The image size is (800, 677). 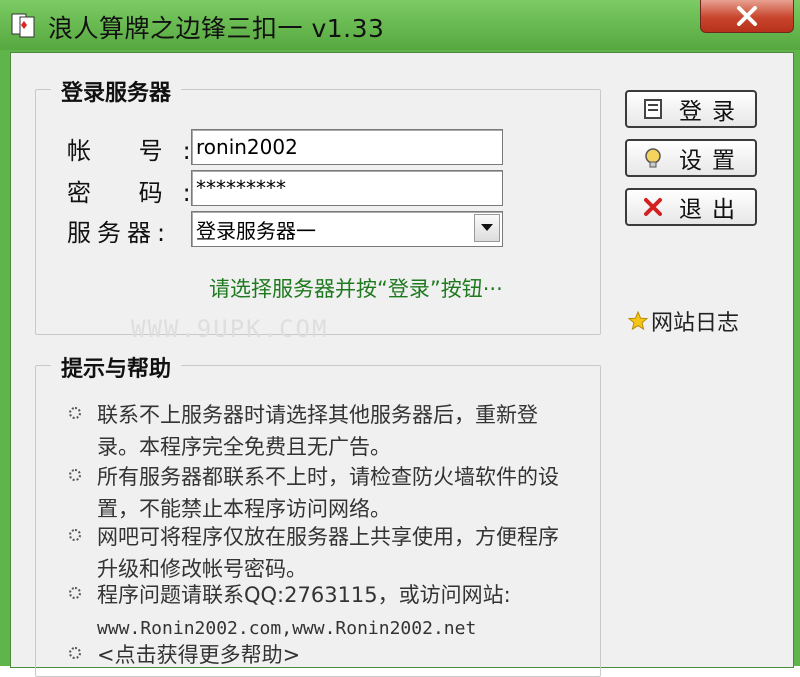 I want to click on window-title: 浪人算牌之边锋三扣一 v1.33, so click(x=216, y=28).